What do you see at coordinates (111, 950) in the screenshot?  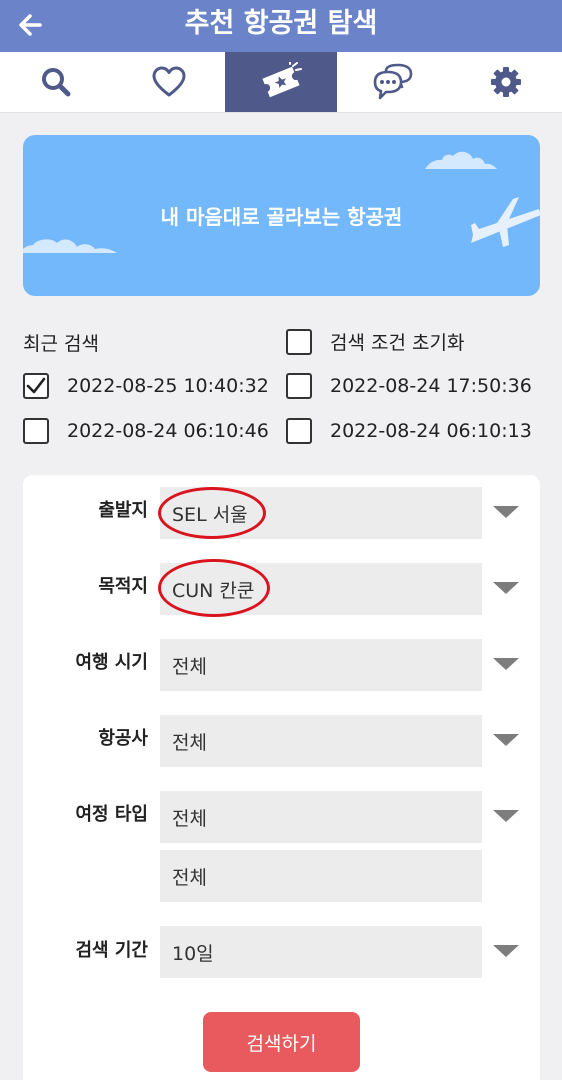 I see `search-period-label: 검색 기간` at bounding box center [111, 950].